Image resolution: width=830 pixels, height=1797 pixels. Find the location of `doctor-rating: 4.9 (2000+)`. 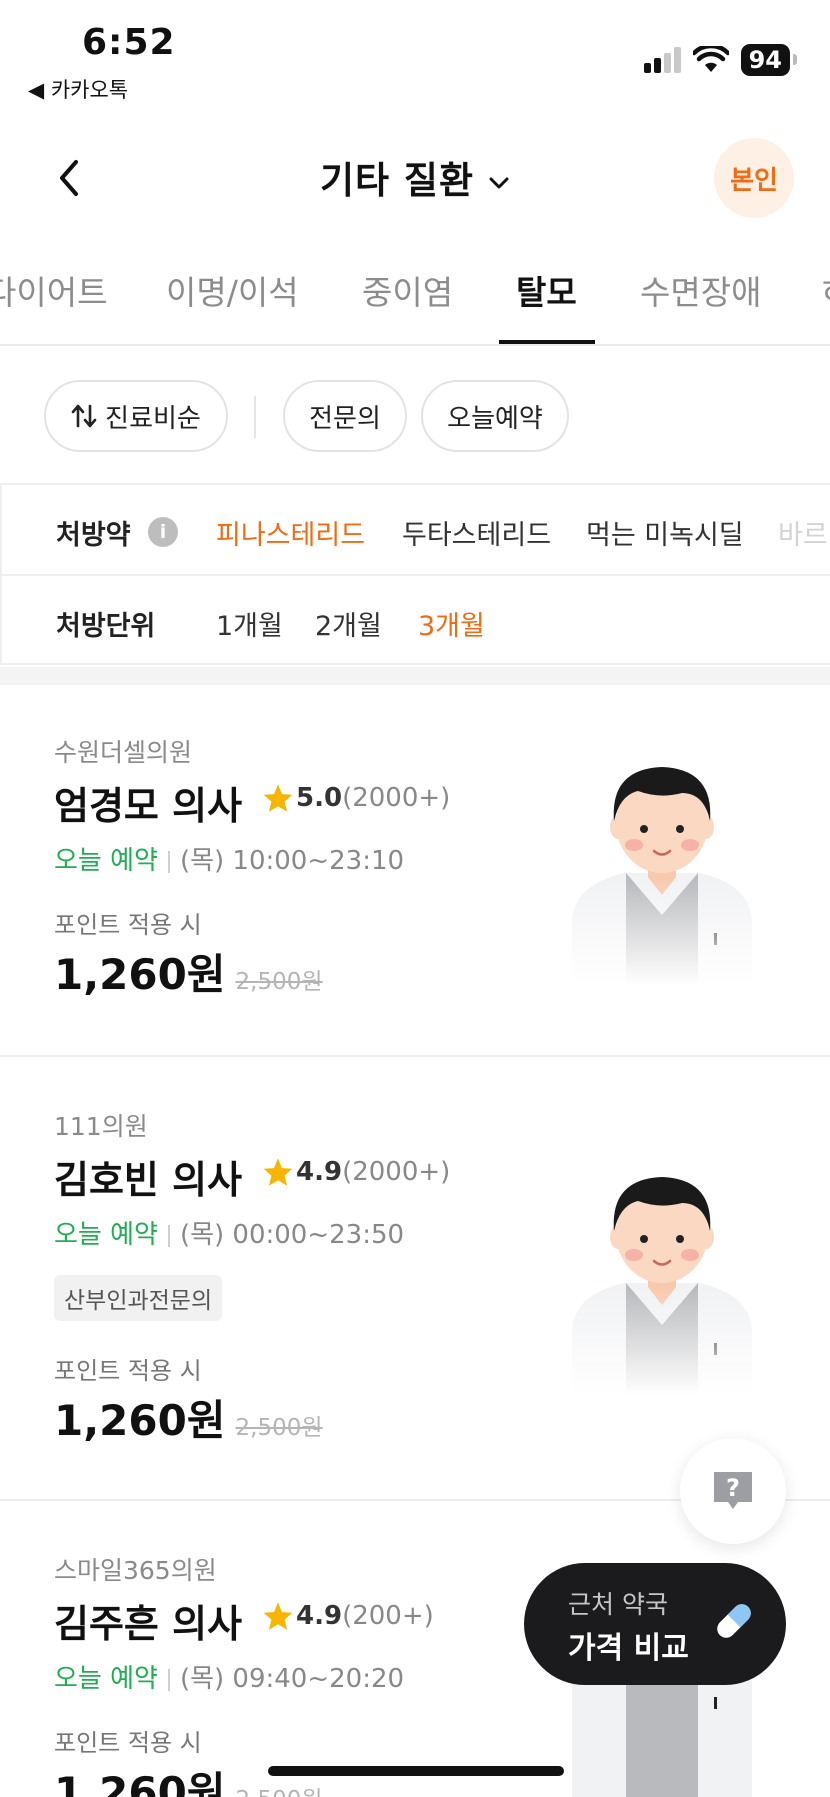

doctor-rating: 4.9 (2000+) is located at coordinates (356, 1172).